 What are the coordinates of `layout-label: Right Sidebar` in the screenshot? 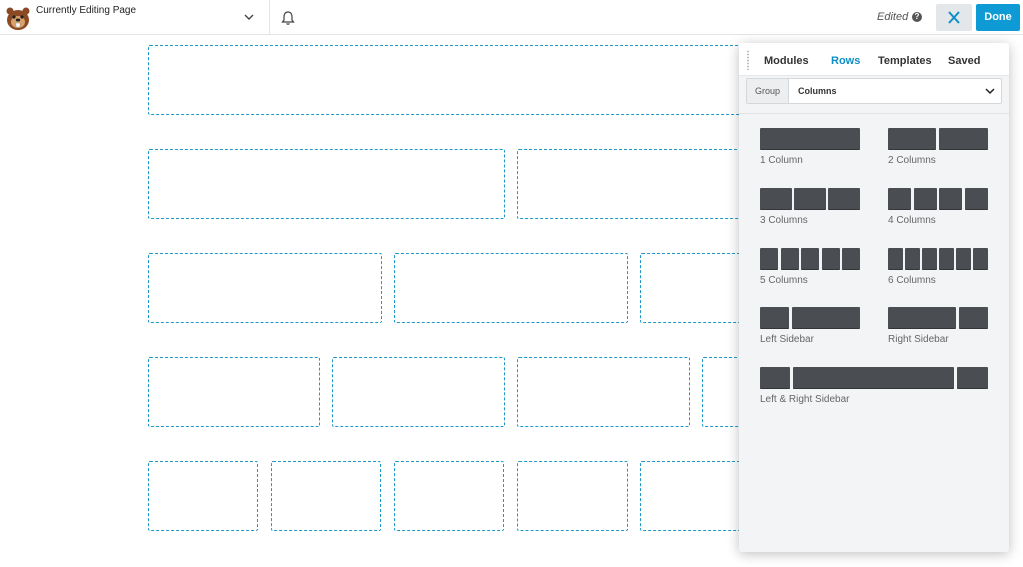 It's located at (918, 339).